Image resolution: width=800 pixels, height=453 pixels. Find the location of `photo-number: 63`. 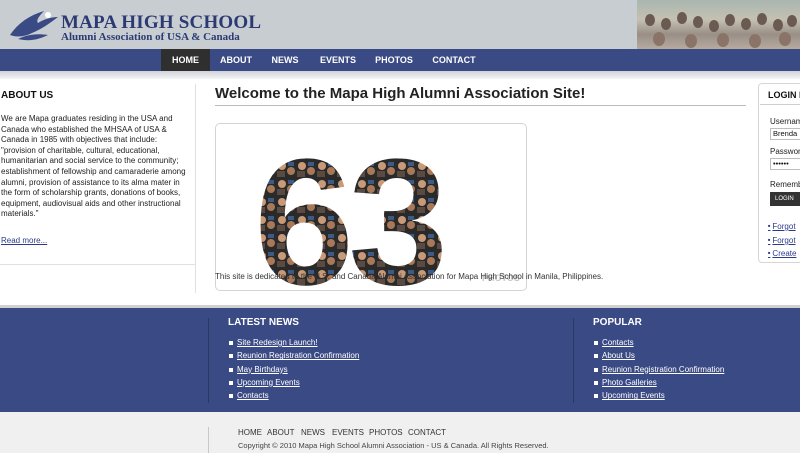

photo-number: 63 is located at coordinates (348, 207).